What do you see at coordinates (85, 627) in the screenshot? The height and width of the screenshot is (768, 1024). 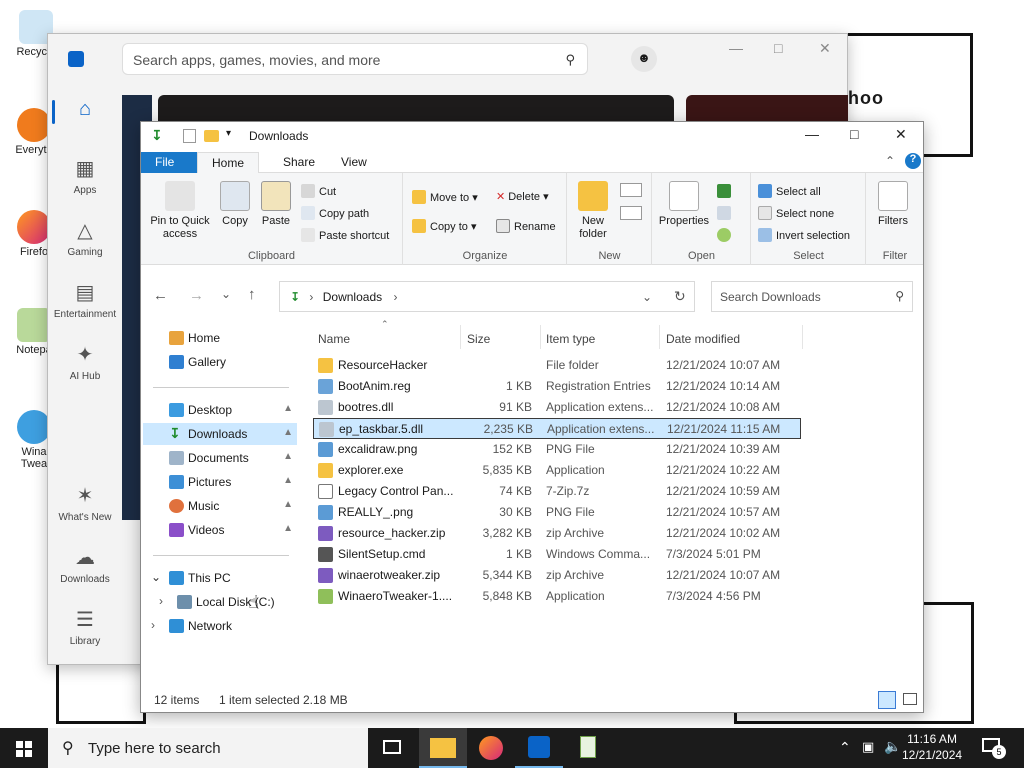 I see `store-nav-library: ☰ Library` at bounding box center [85, 627].